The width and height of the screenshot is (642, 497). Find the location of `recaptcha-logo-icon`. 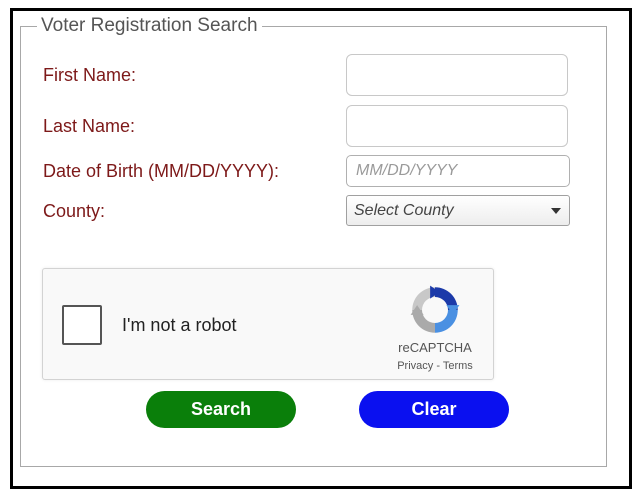

recaptcha-logo-icon is located at coordinates (435, 309).